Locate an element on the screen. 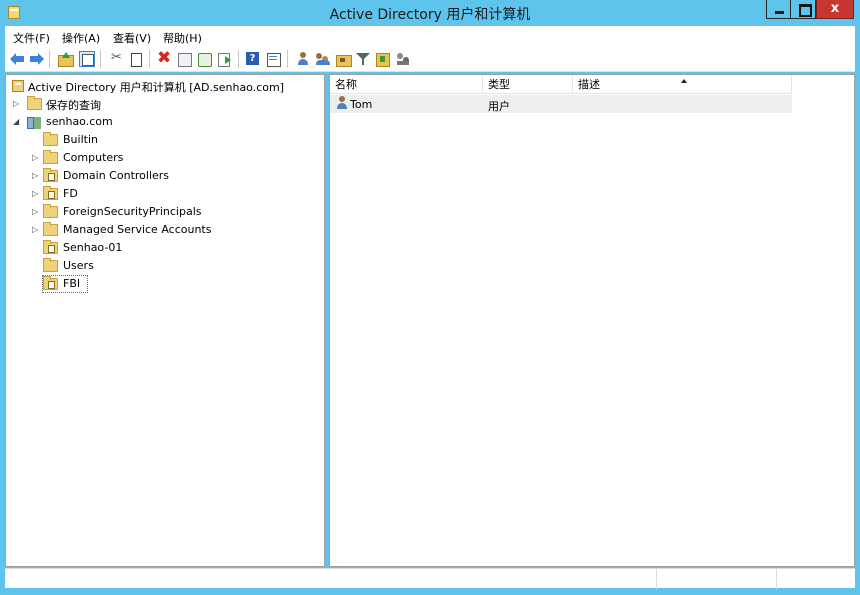  tree-item-foreign-security-principals: ▷ ForeignSecurityPrincipals is located at coordinates (165, 212).